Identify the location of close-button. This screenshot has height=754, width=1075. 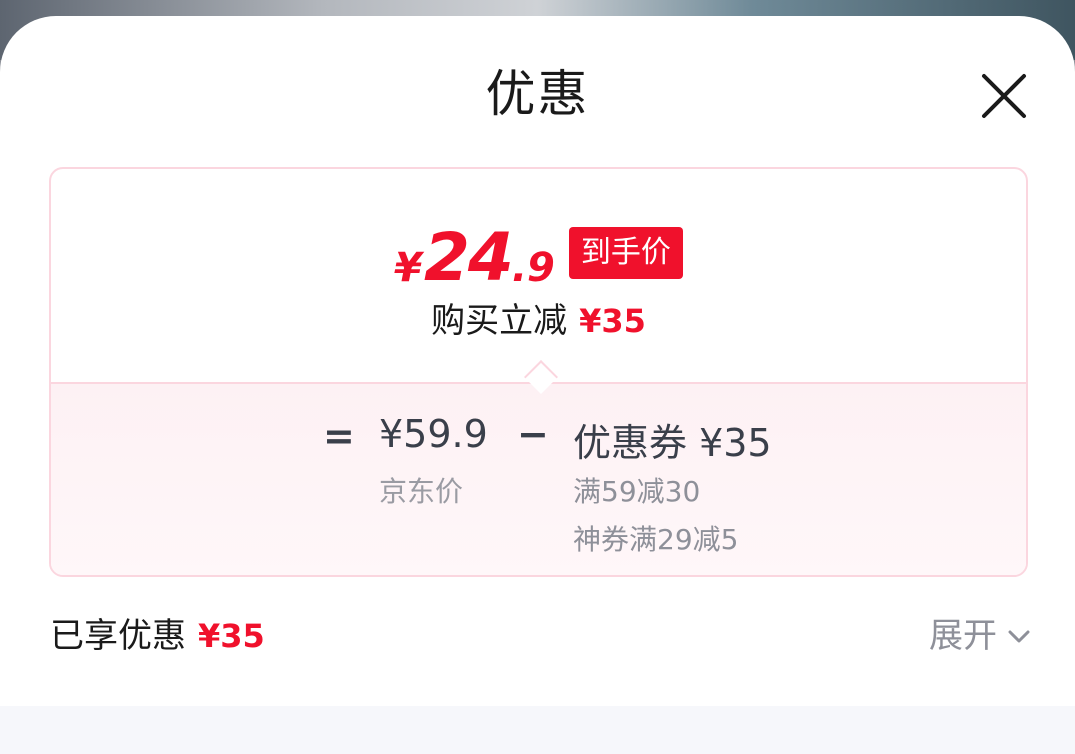
(1004, 96).